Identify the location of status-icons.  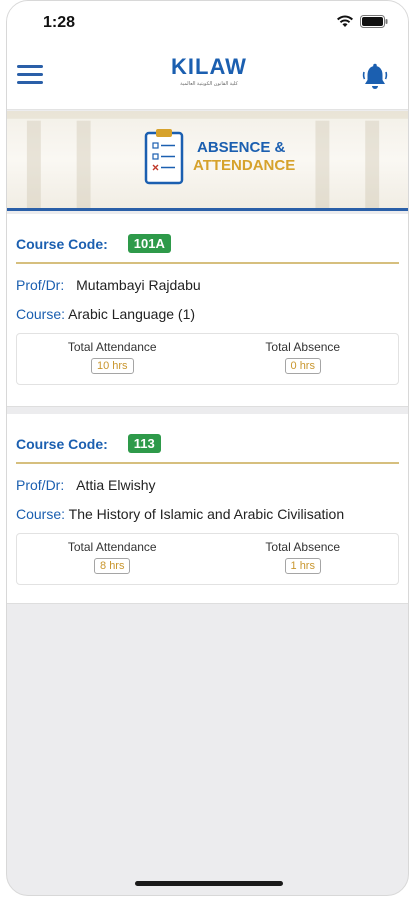
(362, 21).